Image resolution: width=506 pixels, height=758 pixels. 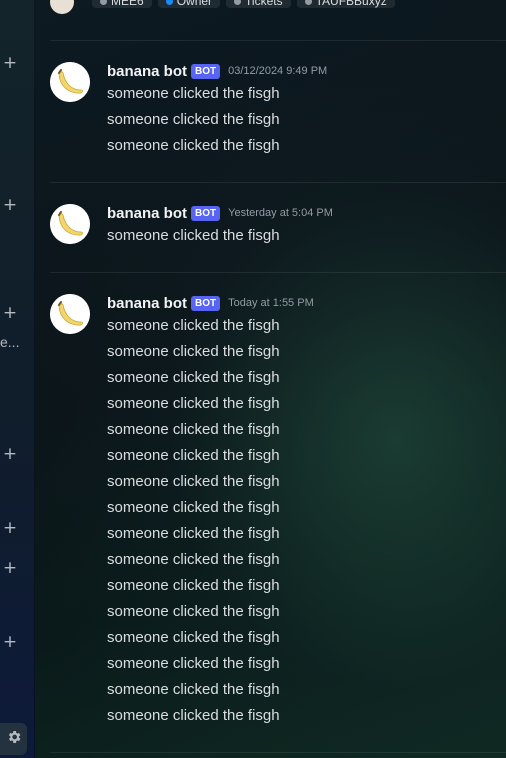 I want to click on role-chip-label: Owner, so click(x=194, y=4).